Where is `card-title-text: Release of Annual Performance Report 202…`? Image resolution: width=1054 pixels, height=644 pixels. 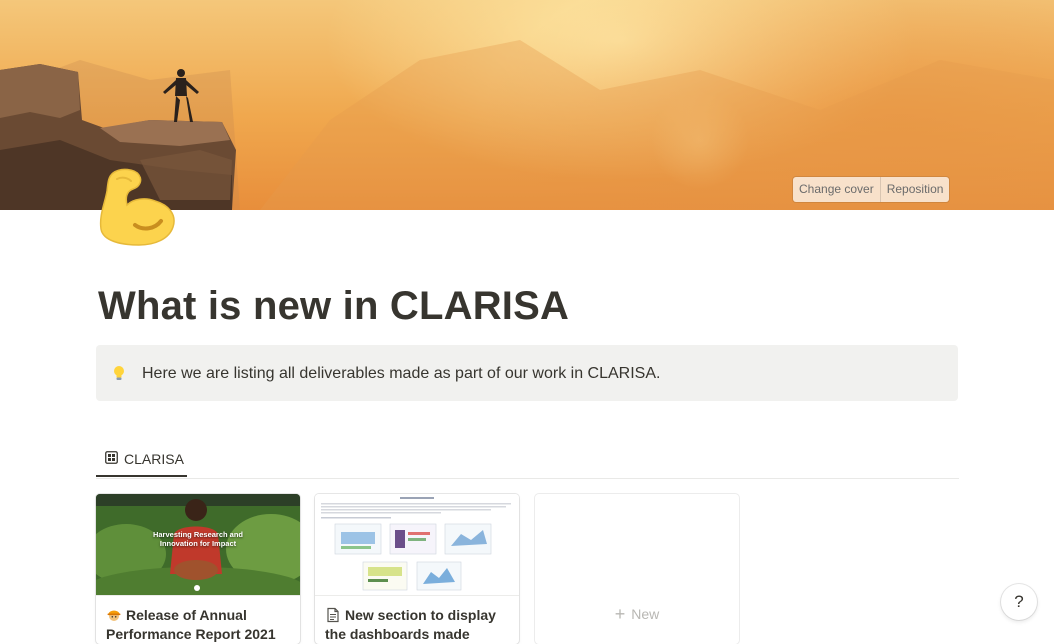
card-title-text: Release of Annual Performance Report 202… is located at coordinates (191, 624).